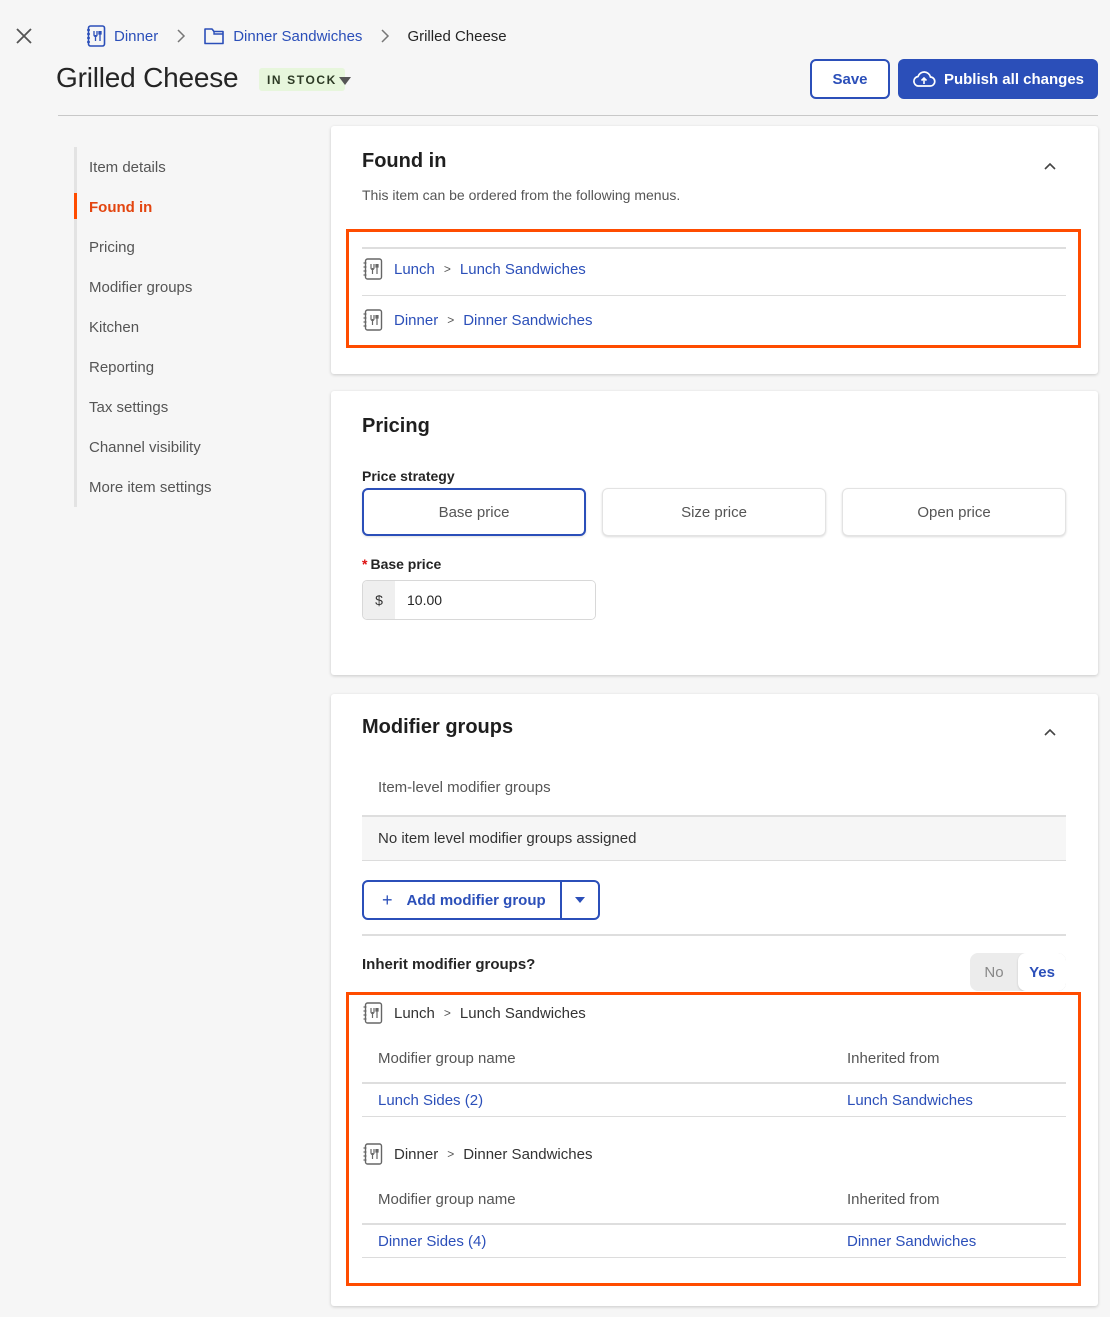 Image resolution: width=1110 pixels, height=1317 pixels. Describe the element at coordinates (527, 320) in the screenshot. I see `found-in-group-link: Dinner Sandwiches` at that location.